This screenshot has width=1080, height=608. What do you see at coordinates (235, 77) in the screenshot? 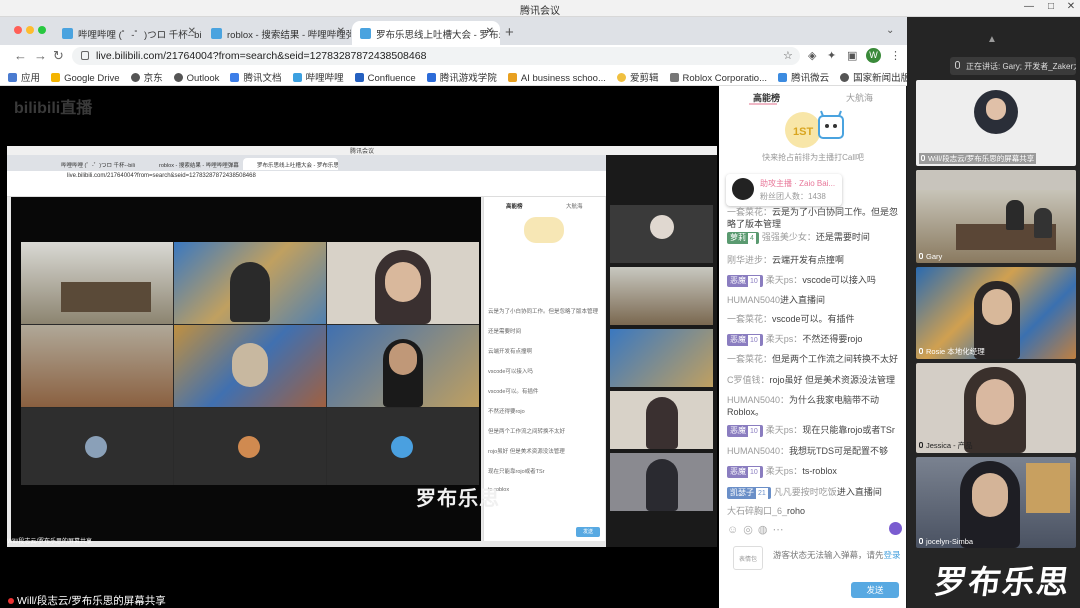
I see `docs-icon` at bounding box center [235, 77].